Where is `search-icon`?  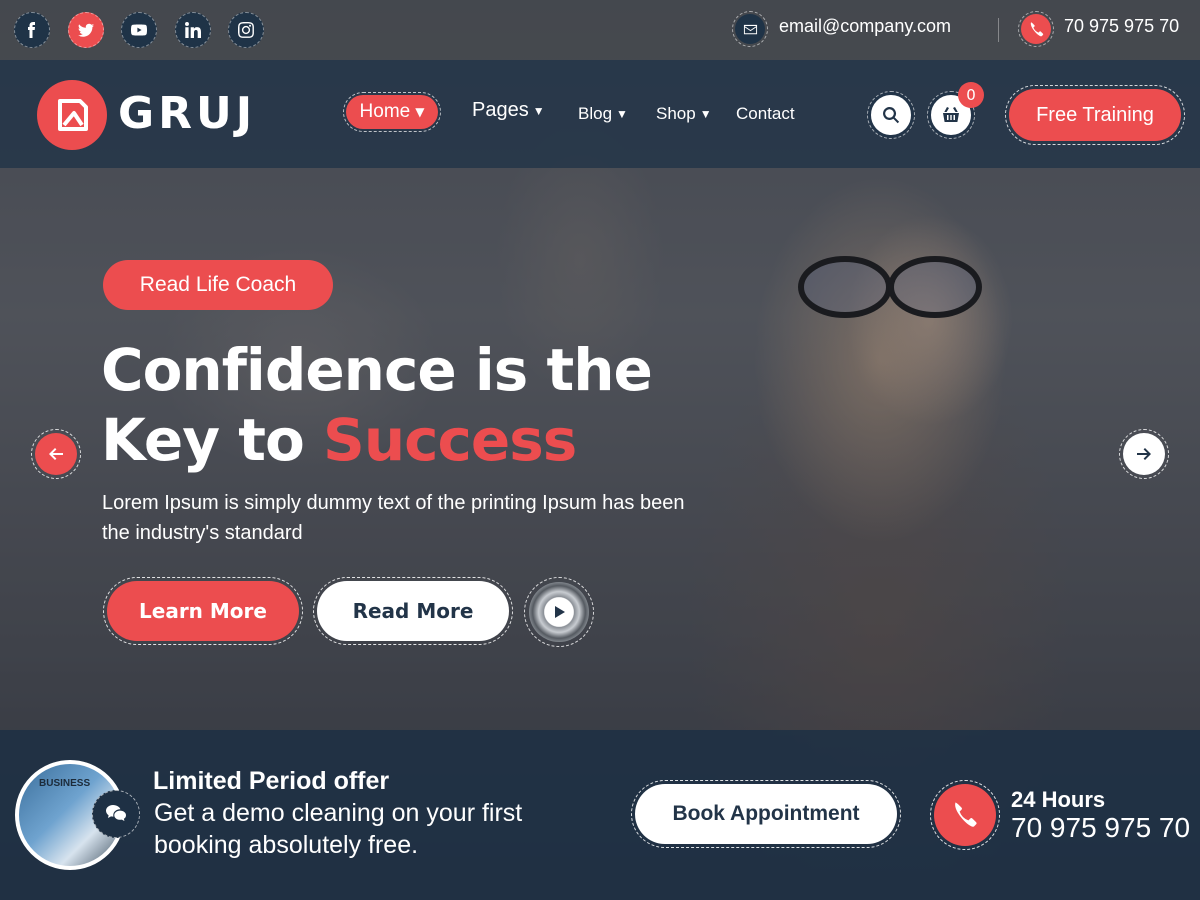
search-icon is located at coordinates (891, 115).